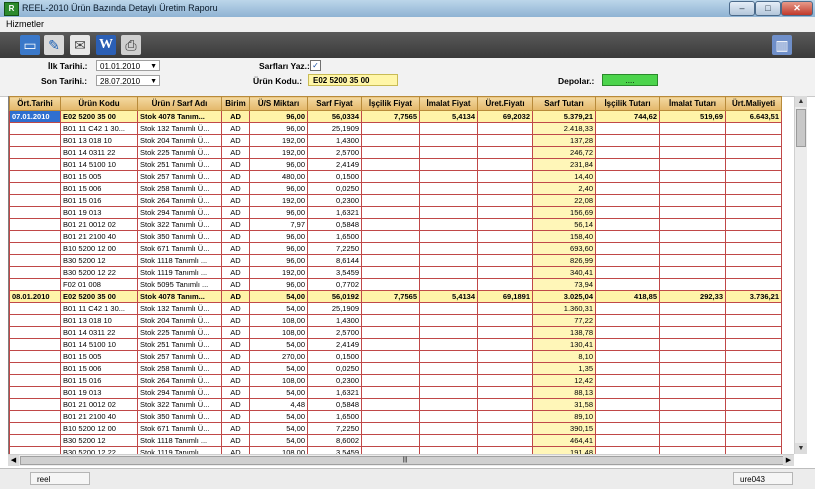 This screenshot has width=815, height=489. Describe the element at coordinates (278, 356) in the screenshot. I see `table-cell: 270,00` at that location.